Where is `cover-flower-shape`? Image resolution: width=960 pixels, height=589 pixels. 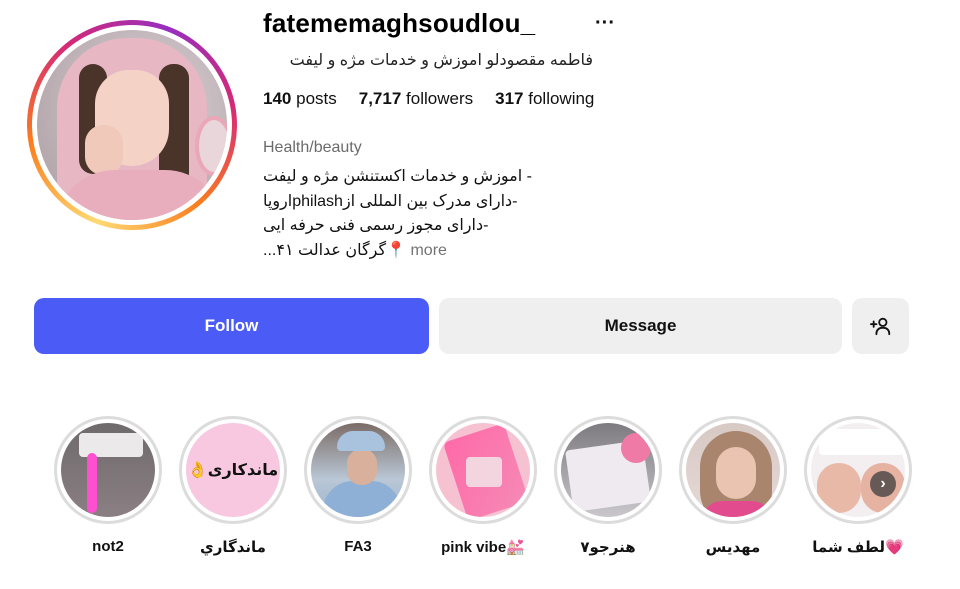 cover-flower-shape is located at coordinates (636, 448).